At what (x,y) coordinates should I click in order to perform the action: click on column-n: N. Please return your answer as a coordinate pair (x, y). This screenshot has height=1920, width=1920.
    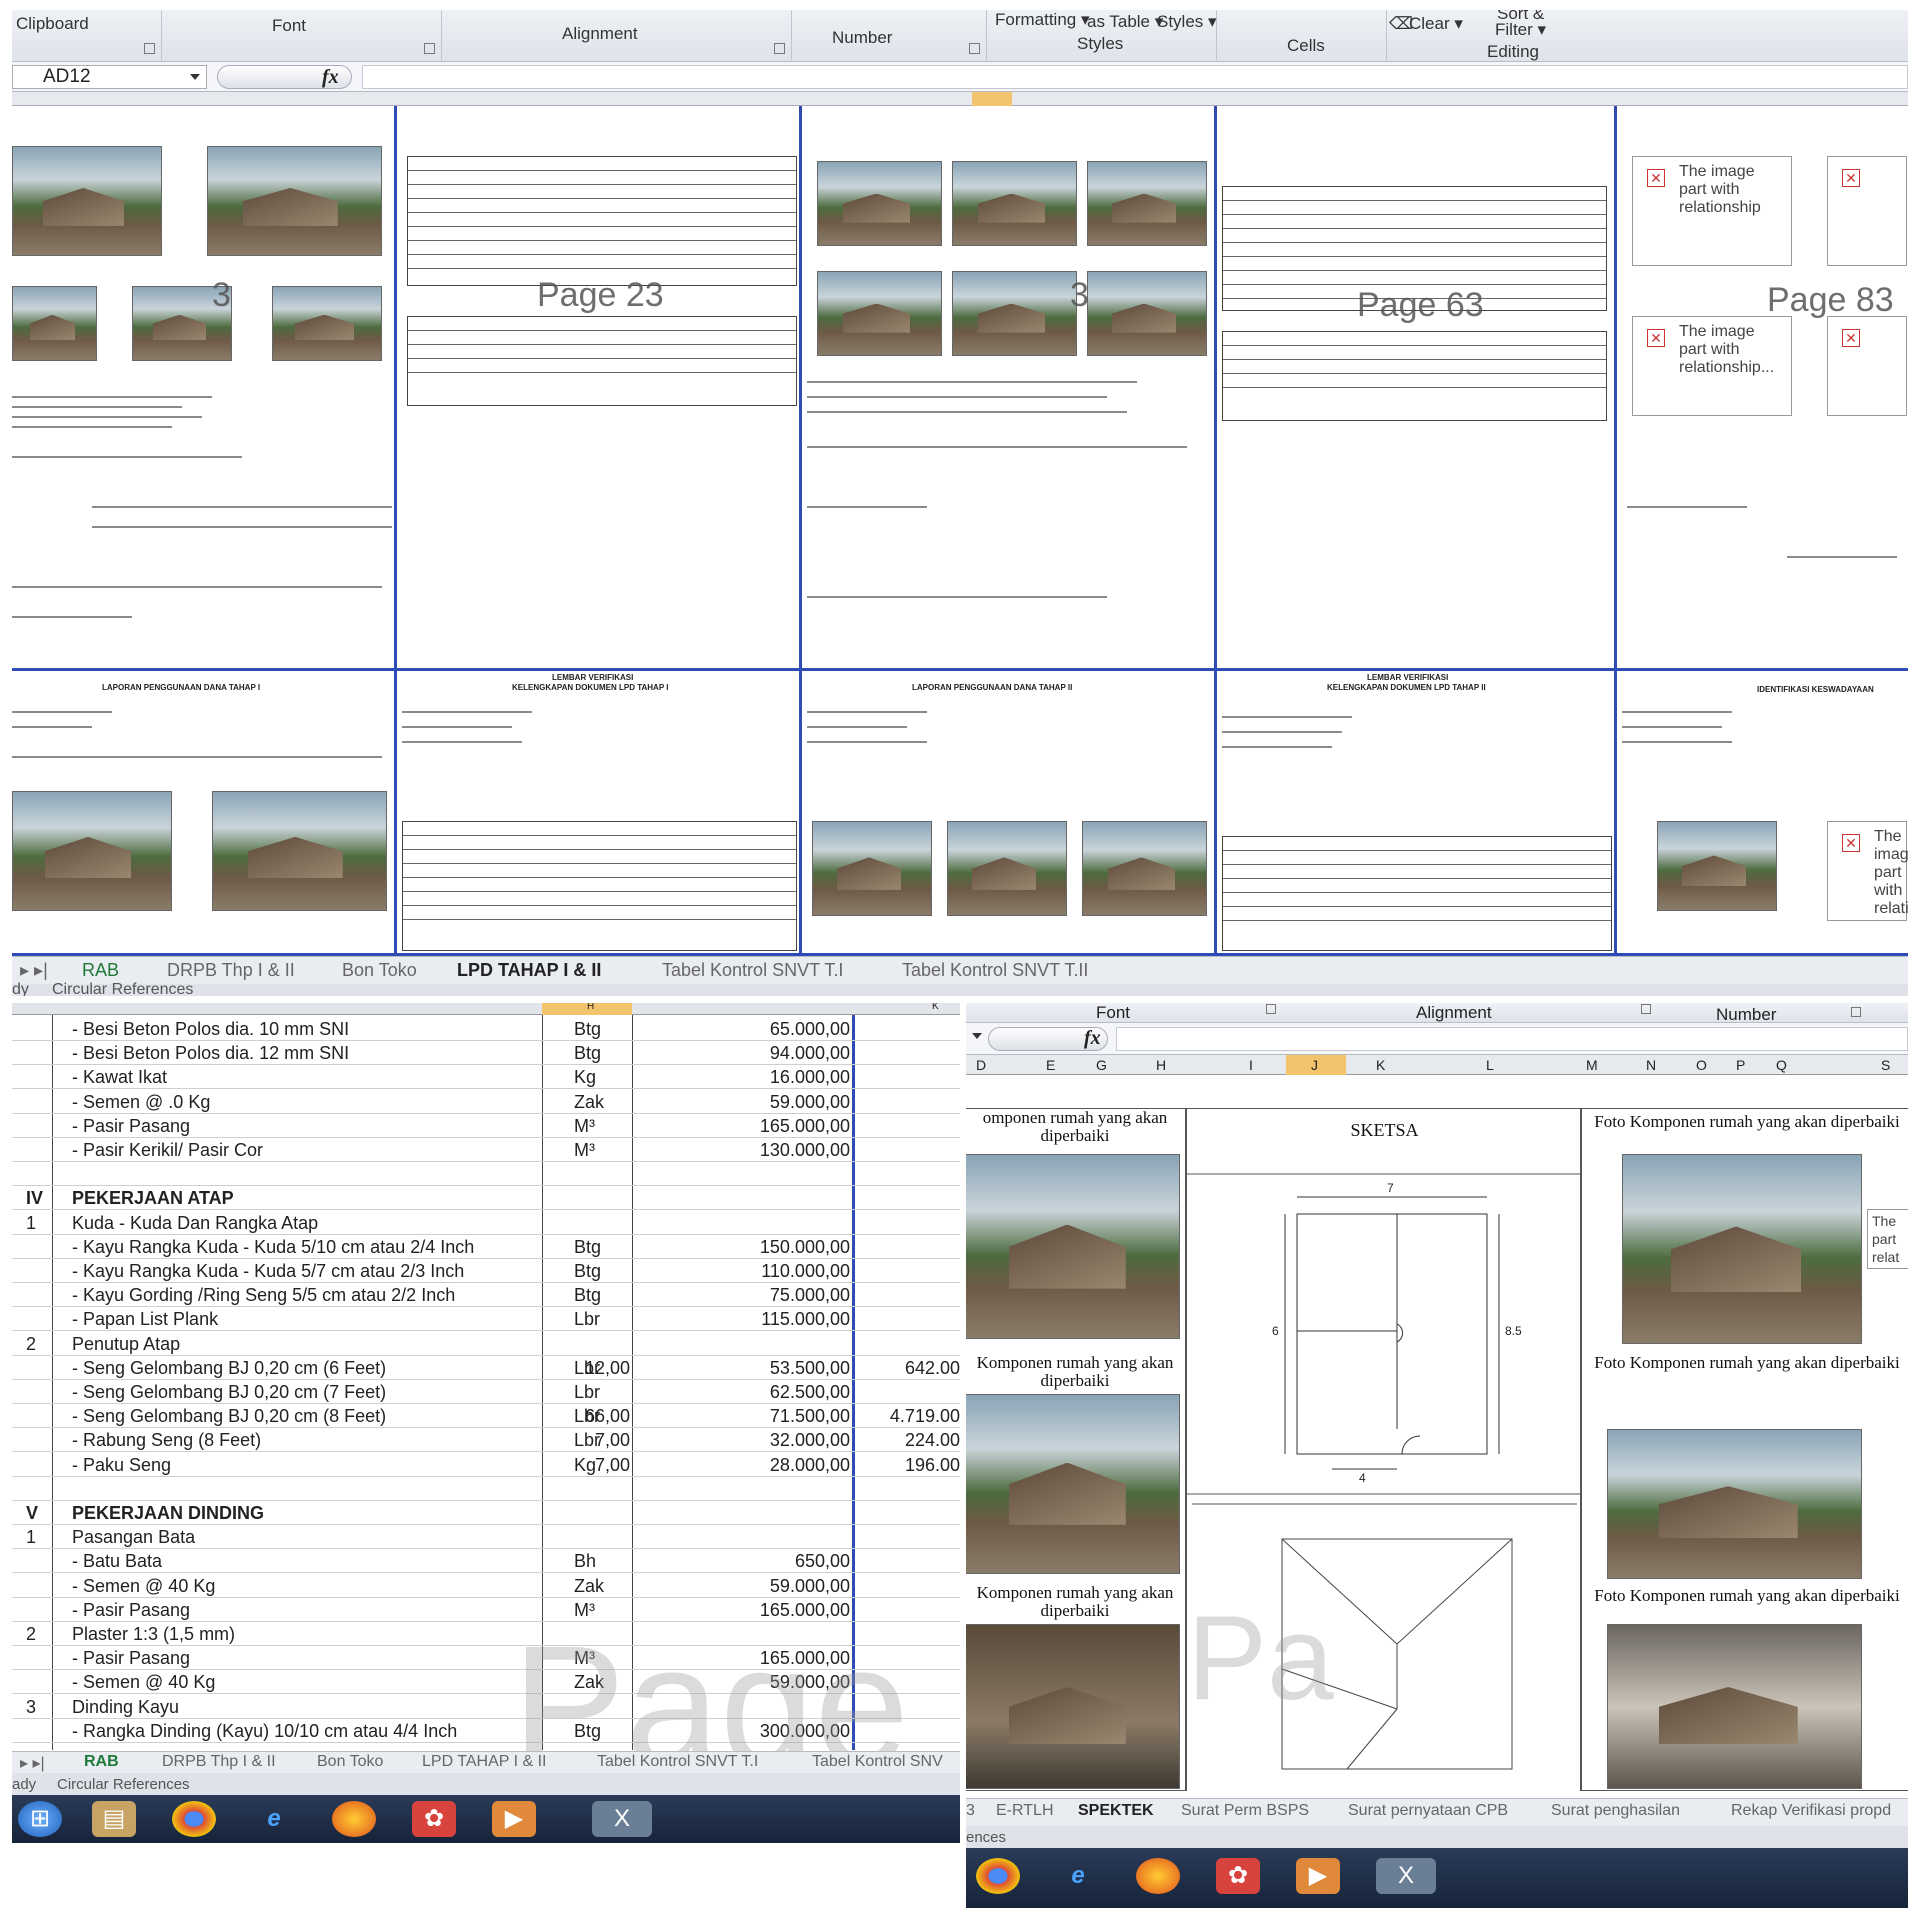
    Looking at the image, I should click on (1651, 1065).